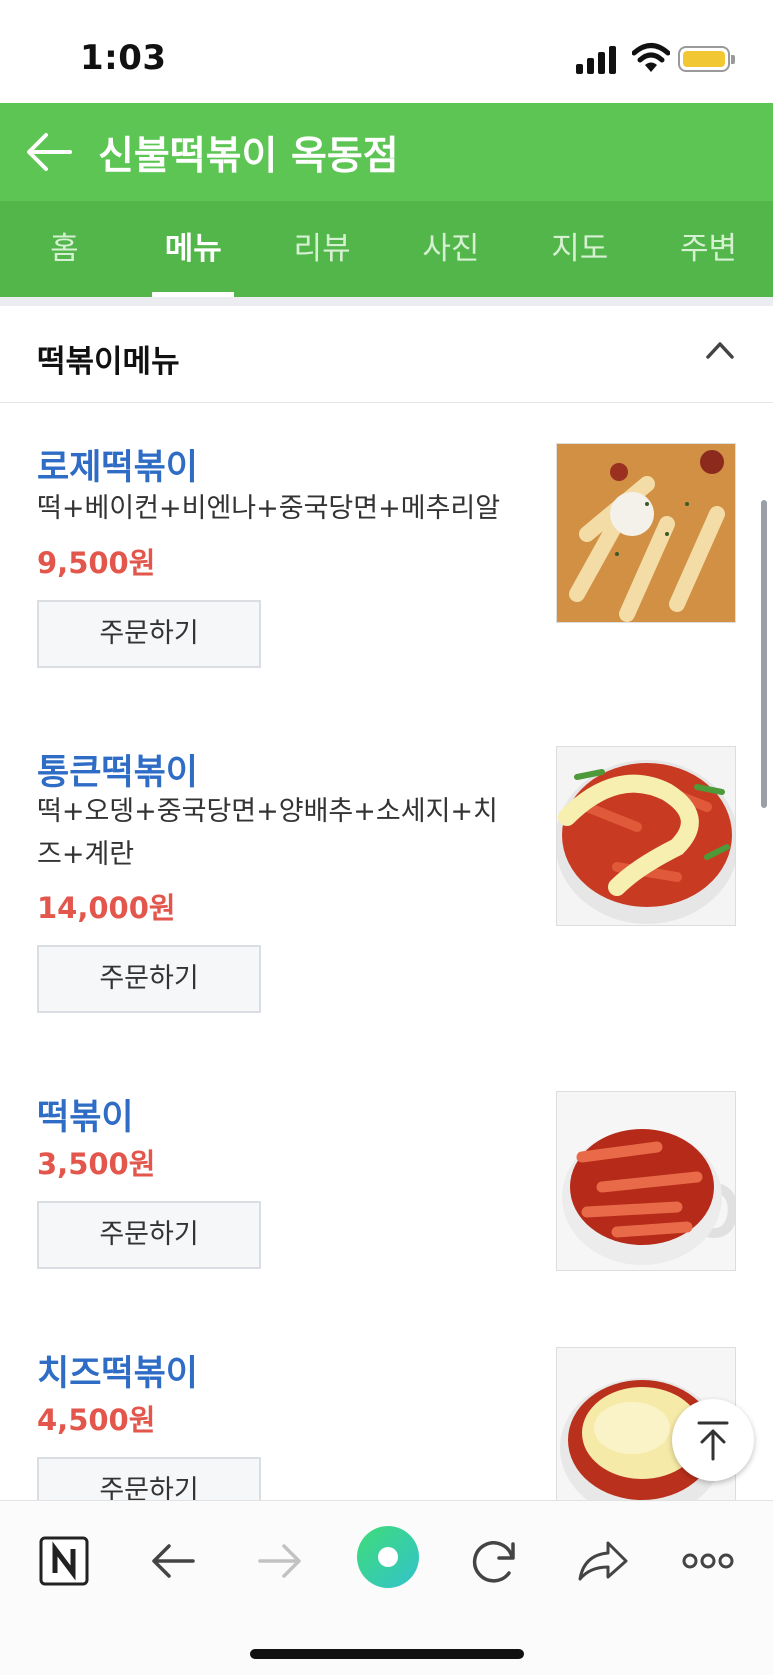  What do you see at coordinates (494, 1561) in the screenshot?
I see `refresh-icon` at bounding box center [494, 1561].